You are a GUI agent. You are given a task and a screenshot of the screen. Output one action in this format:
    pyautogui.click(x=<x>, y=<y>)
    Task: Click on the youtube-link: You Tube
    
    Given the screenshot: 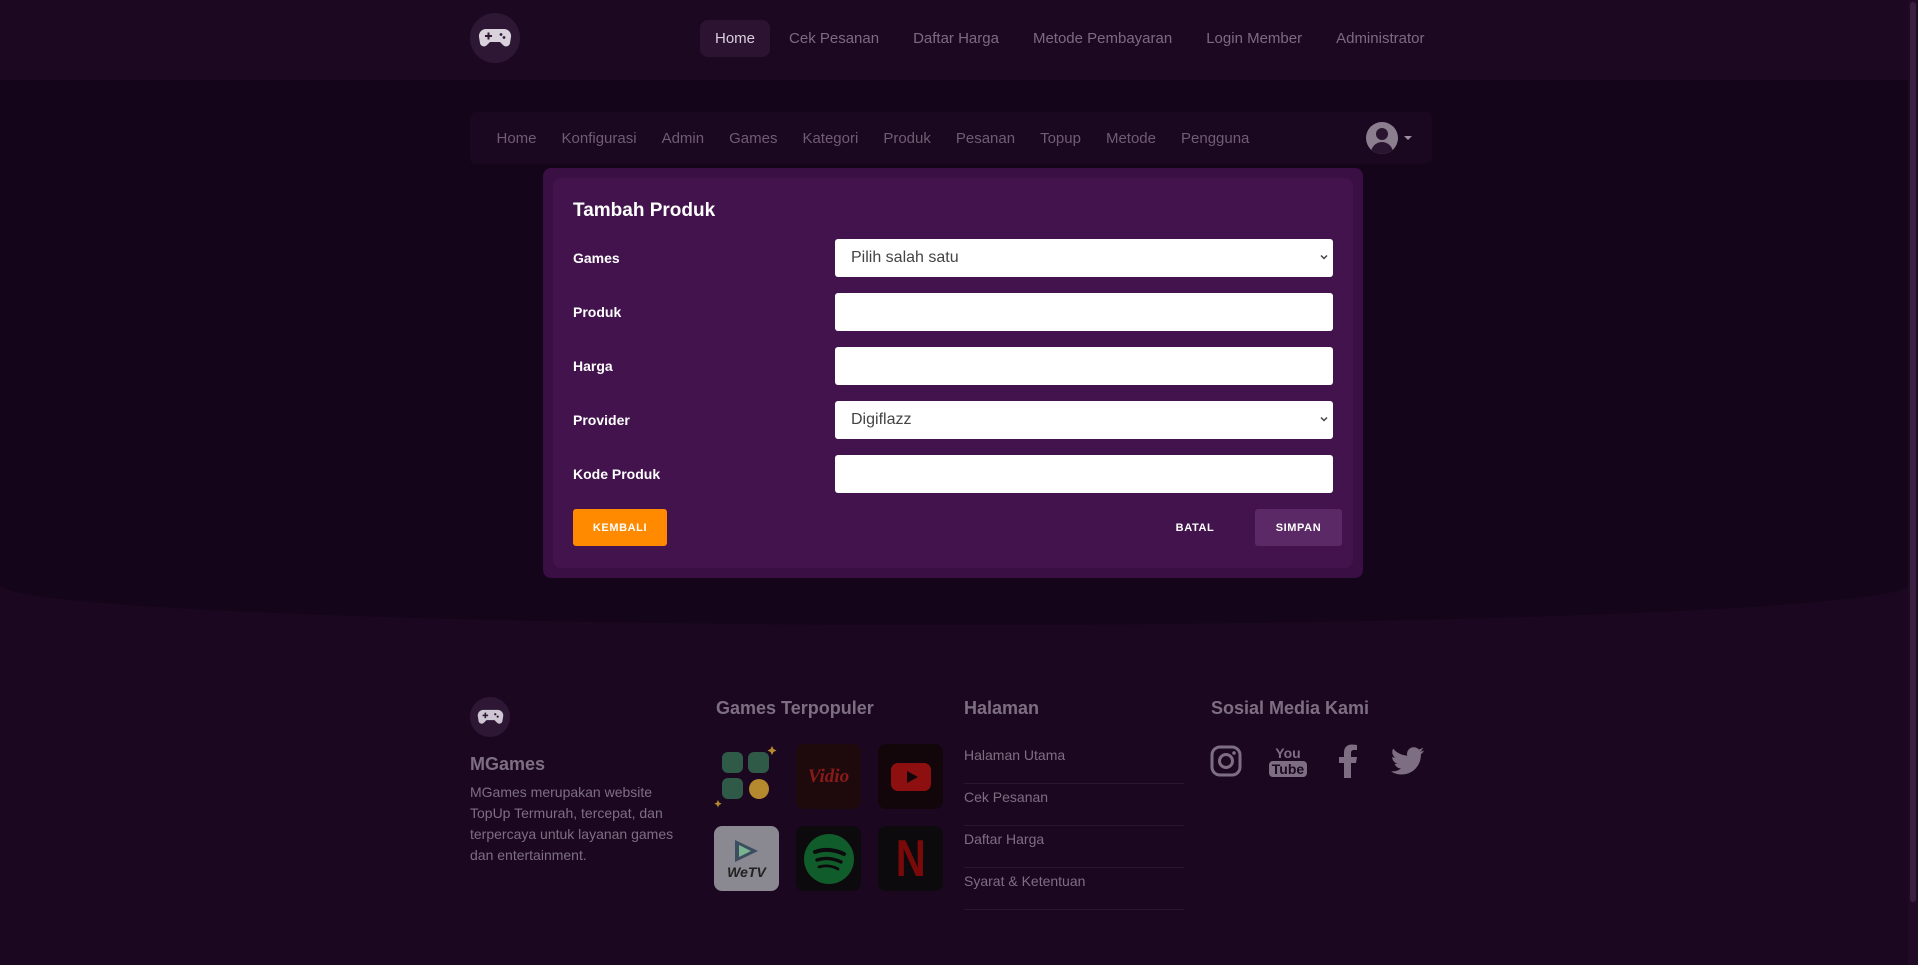 What is the action you would take?
    pyautogui.click(x=1288, y=761)
    